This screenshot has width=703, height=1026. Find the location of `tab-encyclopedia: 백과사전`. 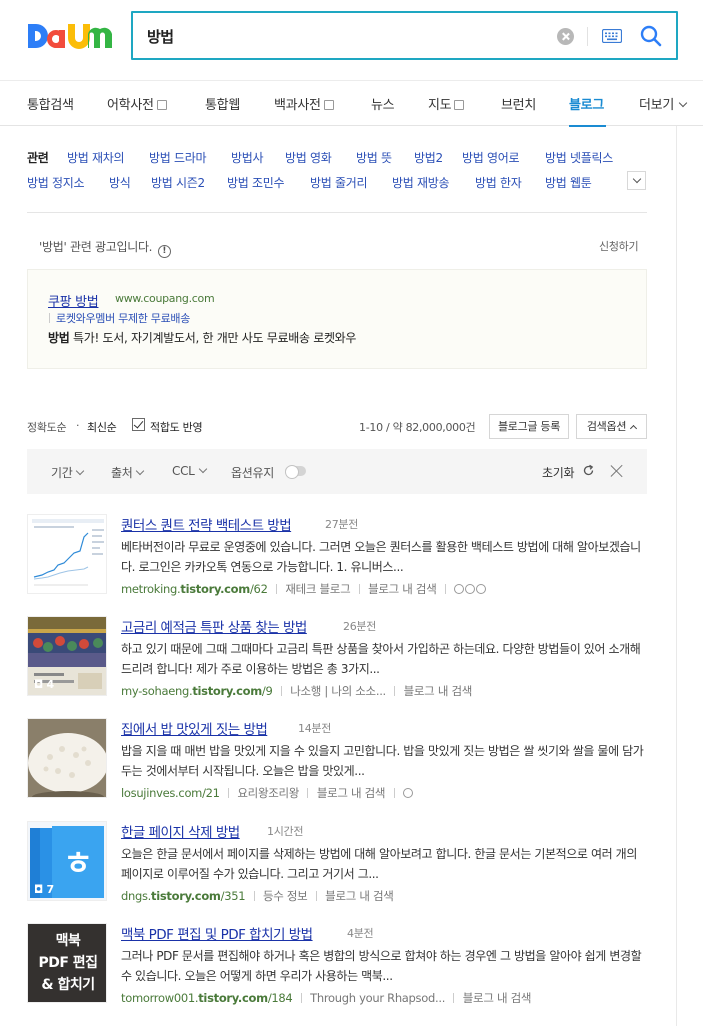

tab-encyclopedia: 백과사전 is located at coordinates (304, 110).